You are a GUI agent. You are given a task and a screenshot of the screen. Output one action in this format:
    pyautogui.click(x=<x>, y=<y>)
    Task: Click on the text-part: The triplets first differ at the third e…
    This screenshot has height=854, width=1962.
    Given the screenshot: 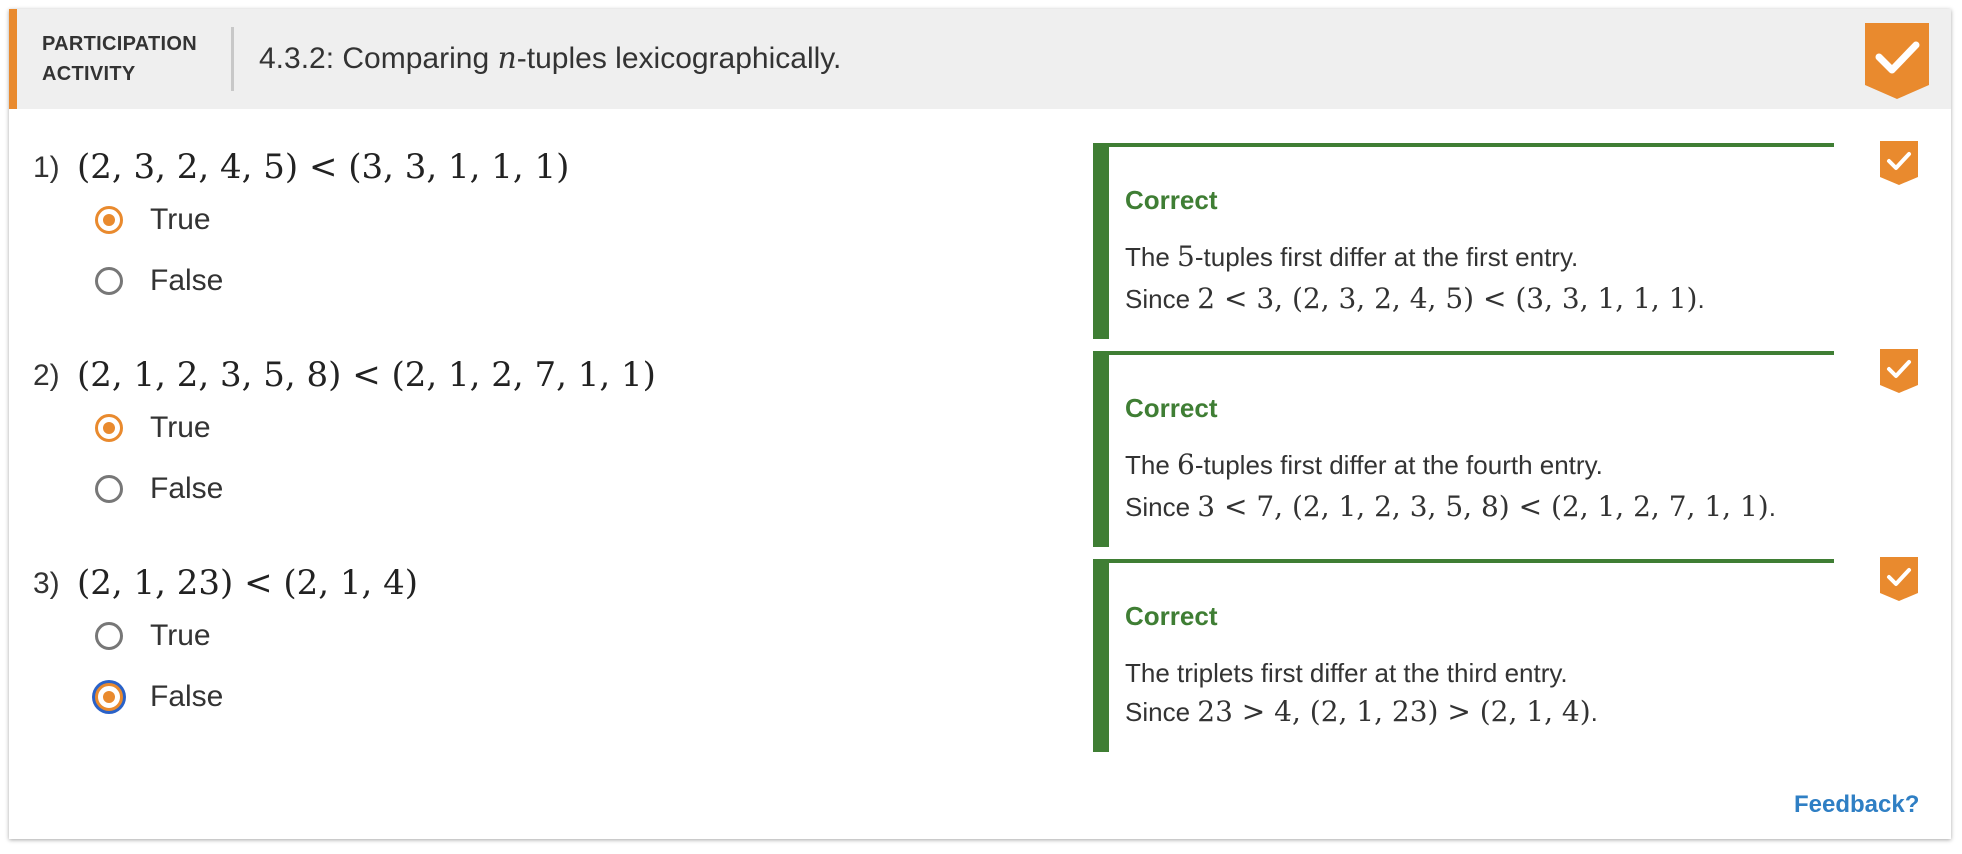 What is the action you would take?
    pyautogui.click(x=1346, y=673)
    